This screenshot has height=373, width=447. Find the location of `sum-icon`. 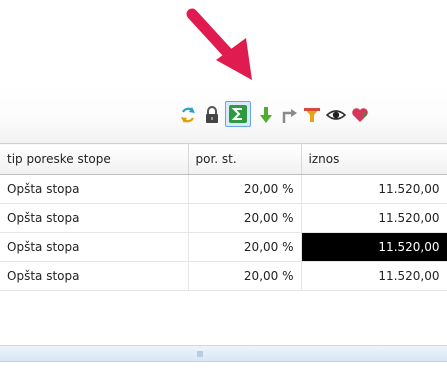

sum-icon is located at coordinates (238, 114).